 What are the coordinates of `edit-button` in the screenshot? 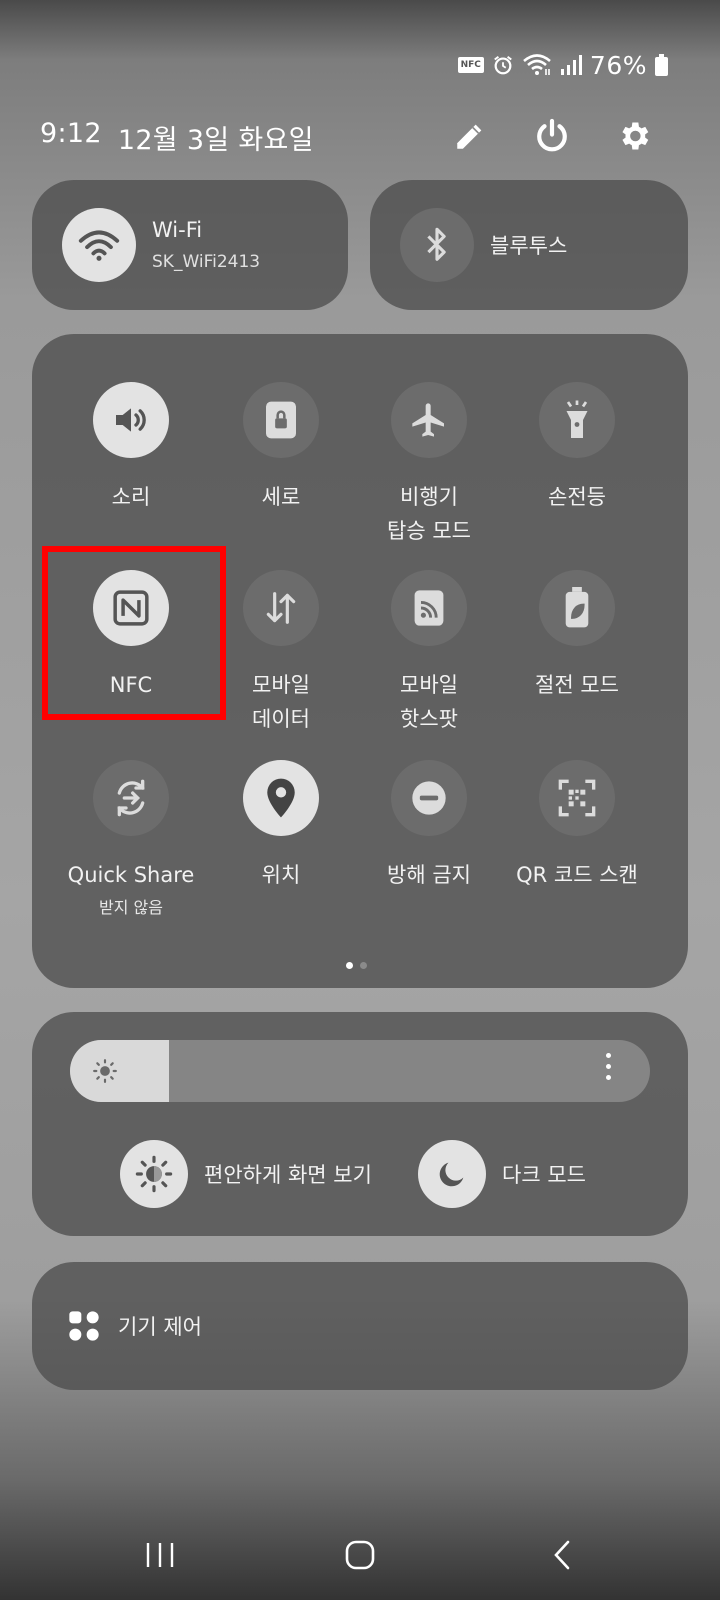 It's located at (470, 136).